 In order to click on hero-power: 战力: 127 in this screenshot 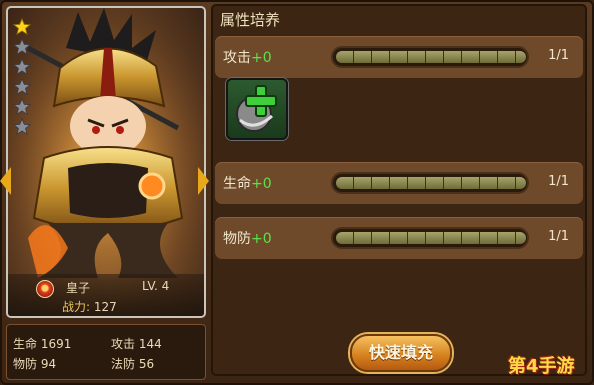, I will do `click(89, 306)`.